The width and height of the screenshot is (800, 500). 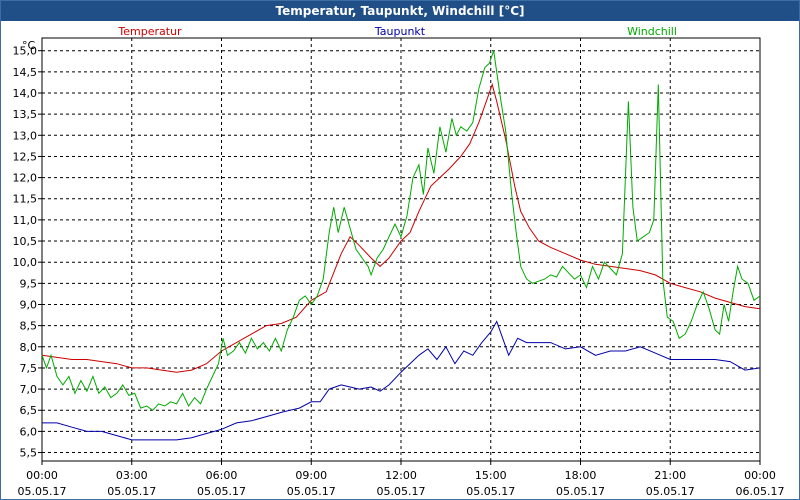 I want to click on y-tick-label: 9,5, so click(x=29, y=283).